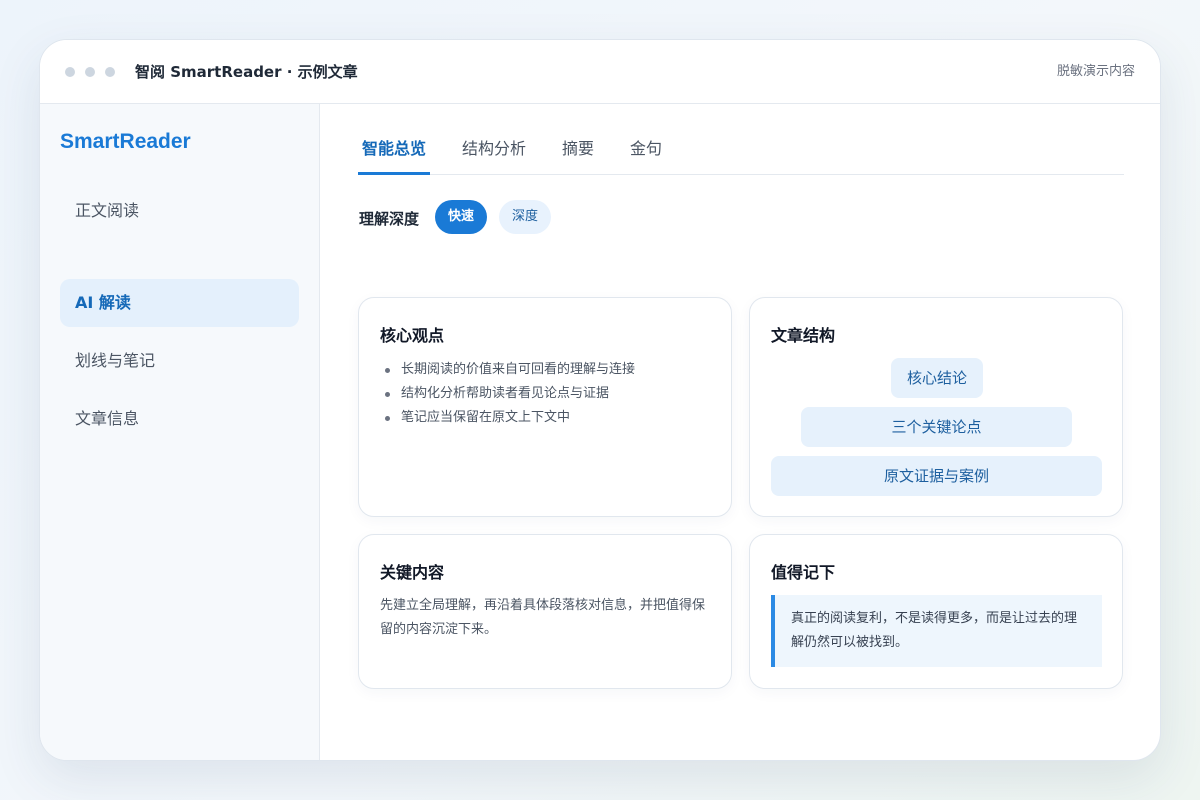 The width and height of the screenshot is (1200, 800). What do you see at coordinates (646, 155) in the screenshot?
I see `tab-golden-quotes: 金句` at bounding box center [646, 155].